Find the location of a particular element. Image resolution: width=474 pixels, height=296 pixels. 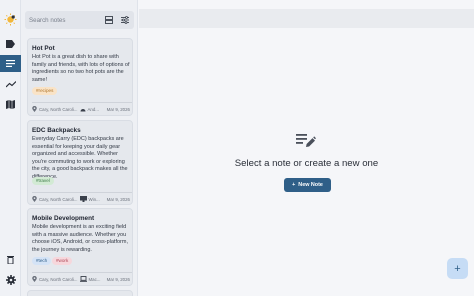

note-title: Hot Pot is located at coordinates (43, 48).